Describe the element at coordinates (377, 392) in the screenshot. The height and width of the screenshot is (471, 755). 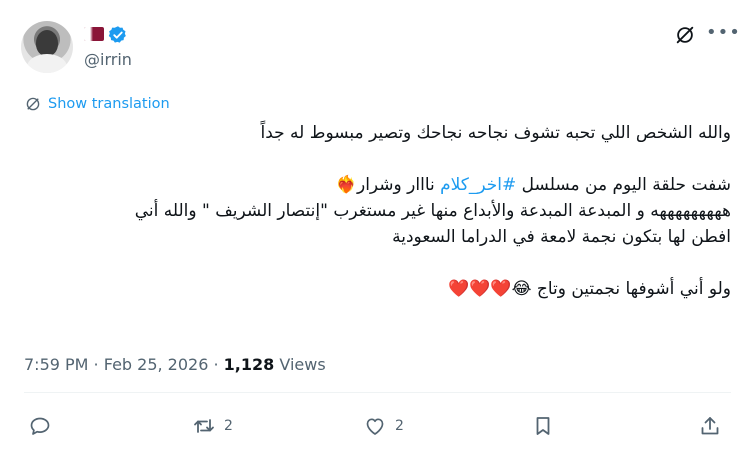
I see `divider` at that location.